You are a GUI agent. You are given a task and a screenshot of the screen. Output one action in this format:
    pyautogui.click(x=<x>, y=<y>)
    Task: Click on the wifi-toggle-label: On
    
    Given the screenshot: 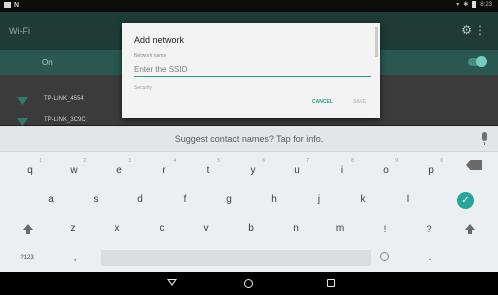 What is the action you would take?
    pyautogui.click(x=47, y=62)
    